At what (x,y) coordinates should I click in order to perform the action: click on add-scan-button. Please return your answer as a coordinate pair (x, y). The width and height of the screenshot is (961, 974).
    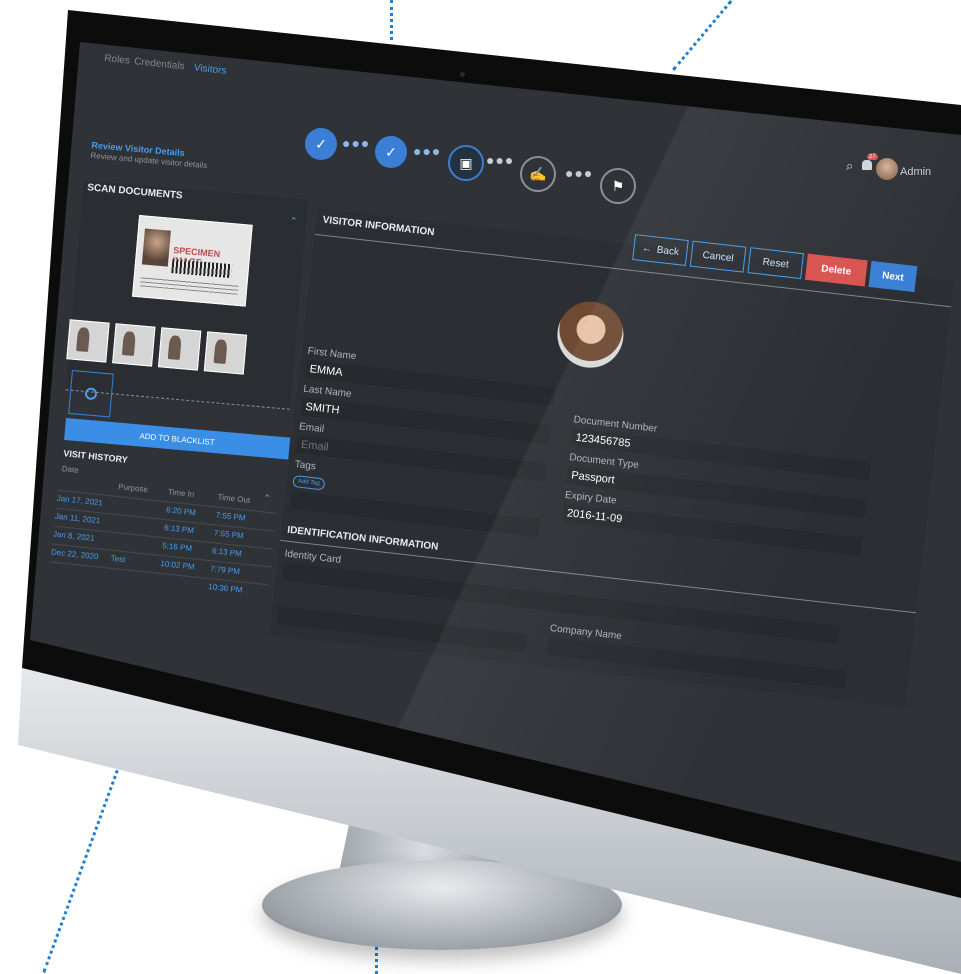
    Looking at the image, I should click on (91, 394).